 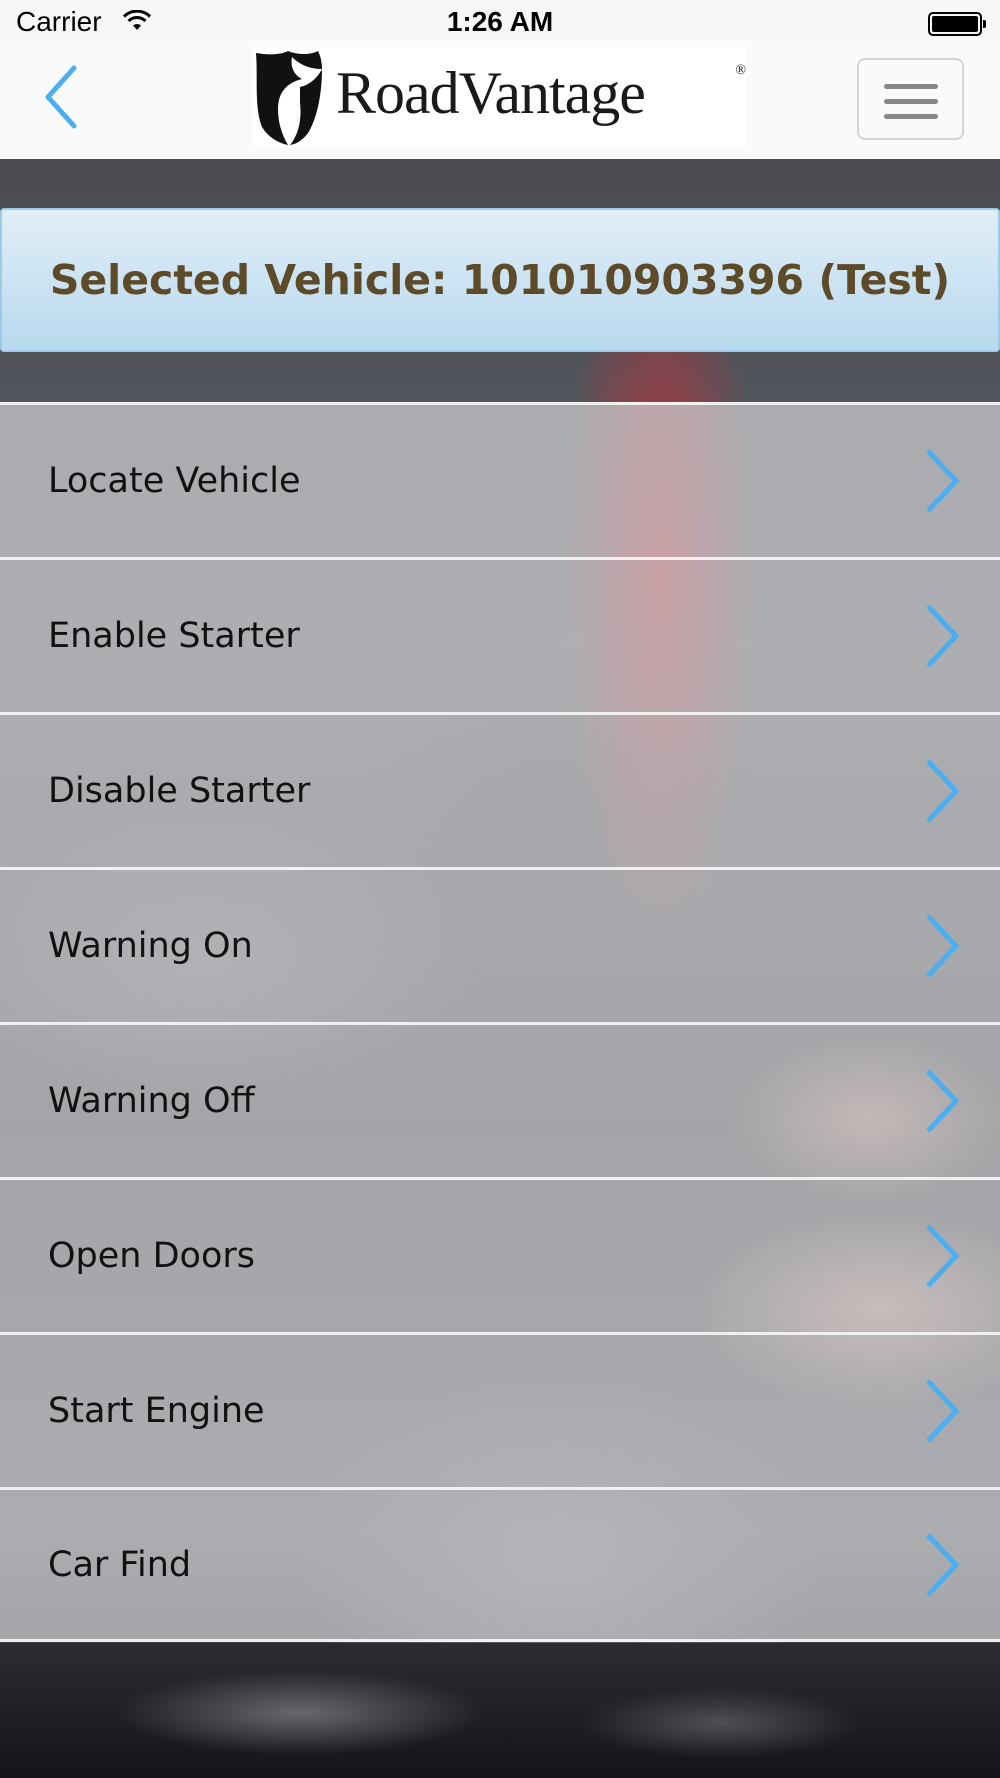 What do you see at coordinates (152, 1256) in the screenshot?
I see `menu-item-label: Open Doors` at bounding box center [152, 1256].